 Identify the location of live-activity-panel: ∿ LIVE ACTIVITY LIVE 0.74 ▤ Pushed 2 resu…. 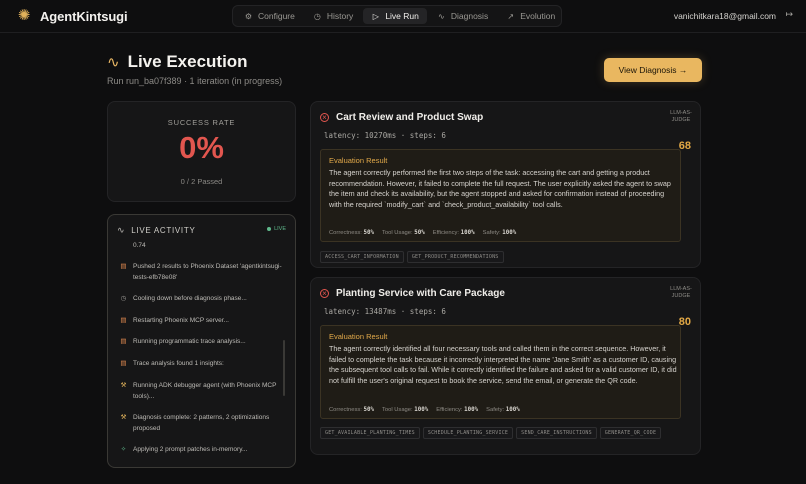
(201, 341).